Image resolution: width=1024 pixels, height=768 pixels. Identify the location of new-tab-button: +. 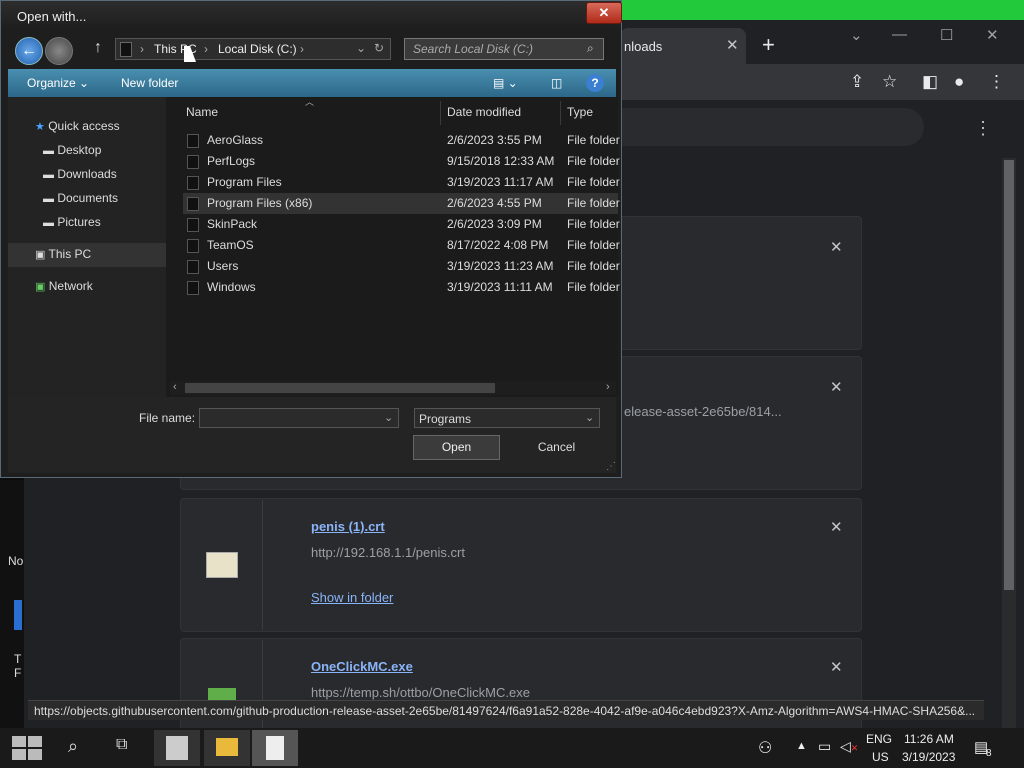
(768, 45).